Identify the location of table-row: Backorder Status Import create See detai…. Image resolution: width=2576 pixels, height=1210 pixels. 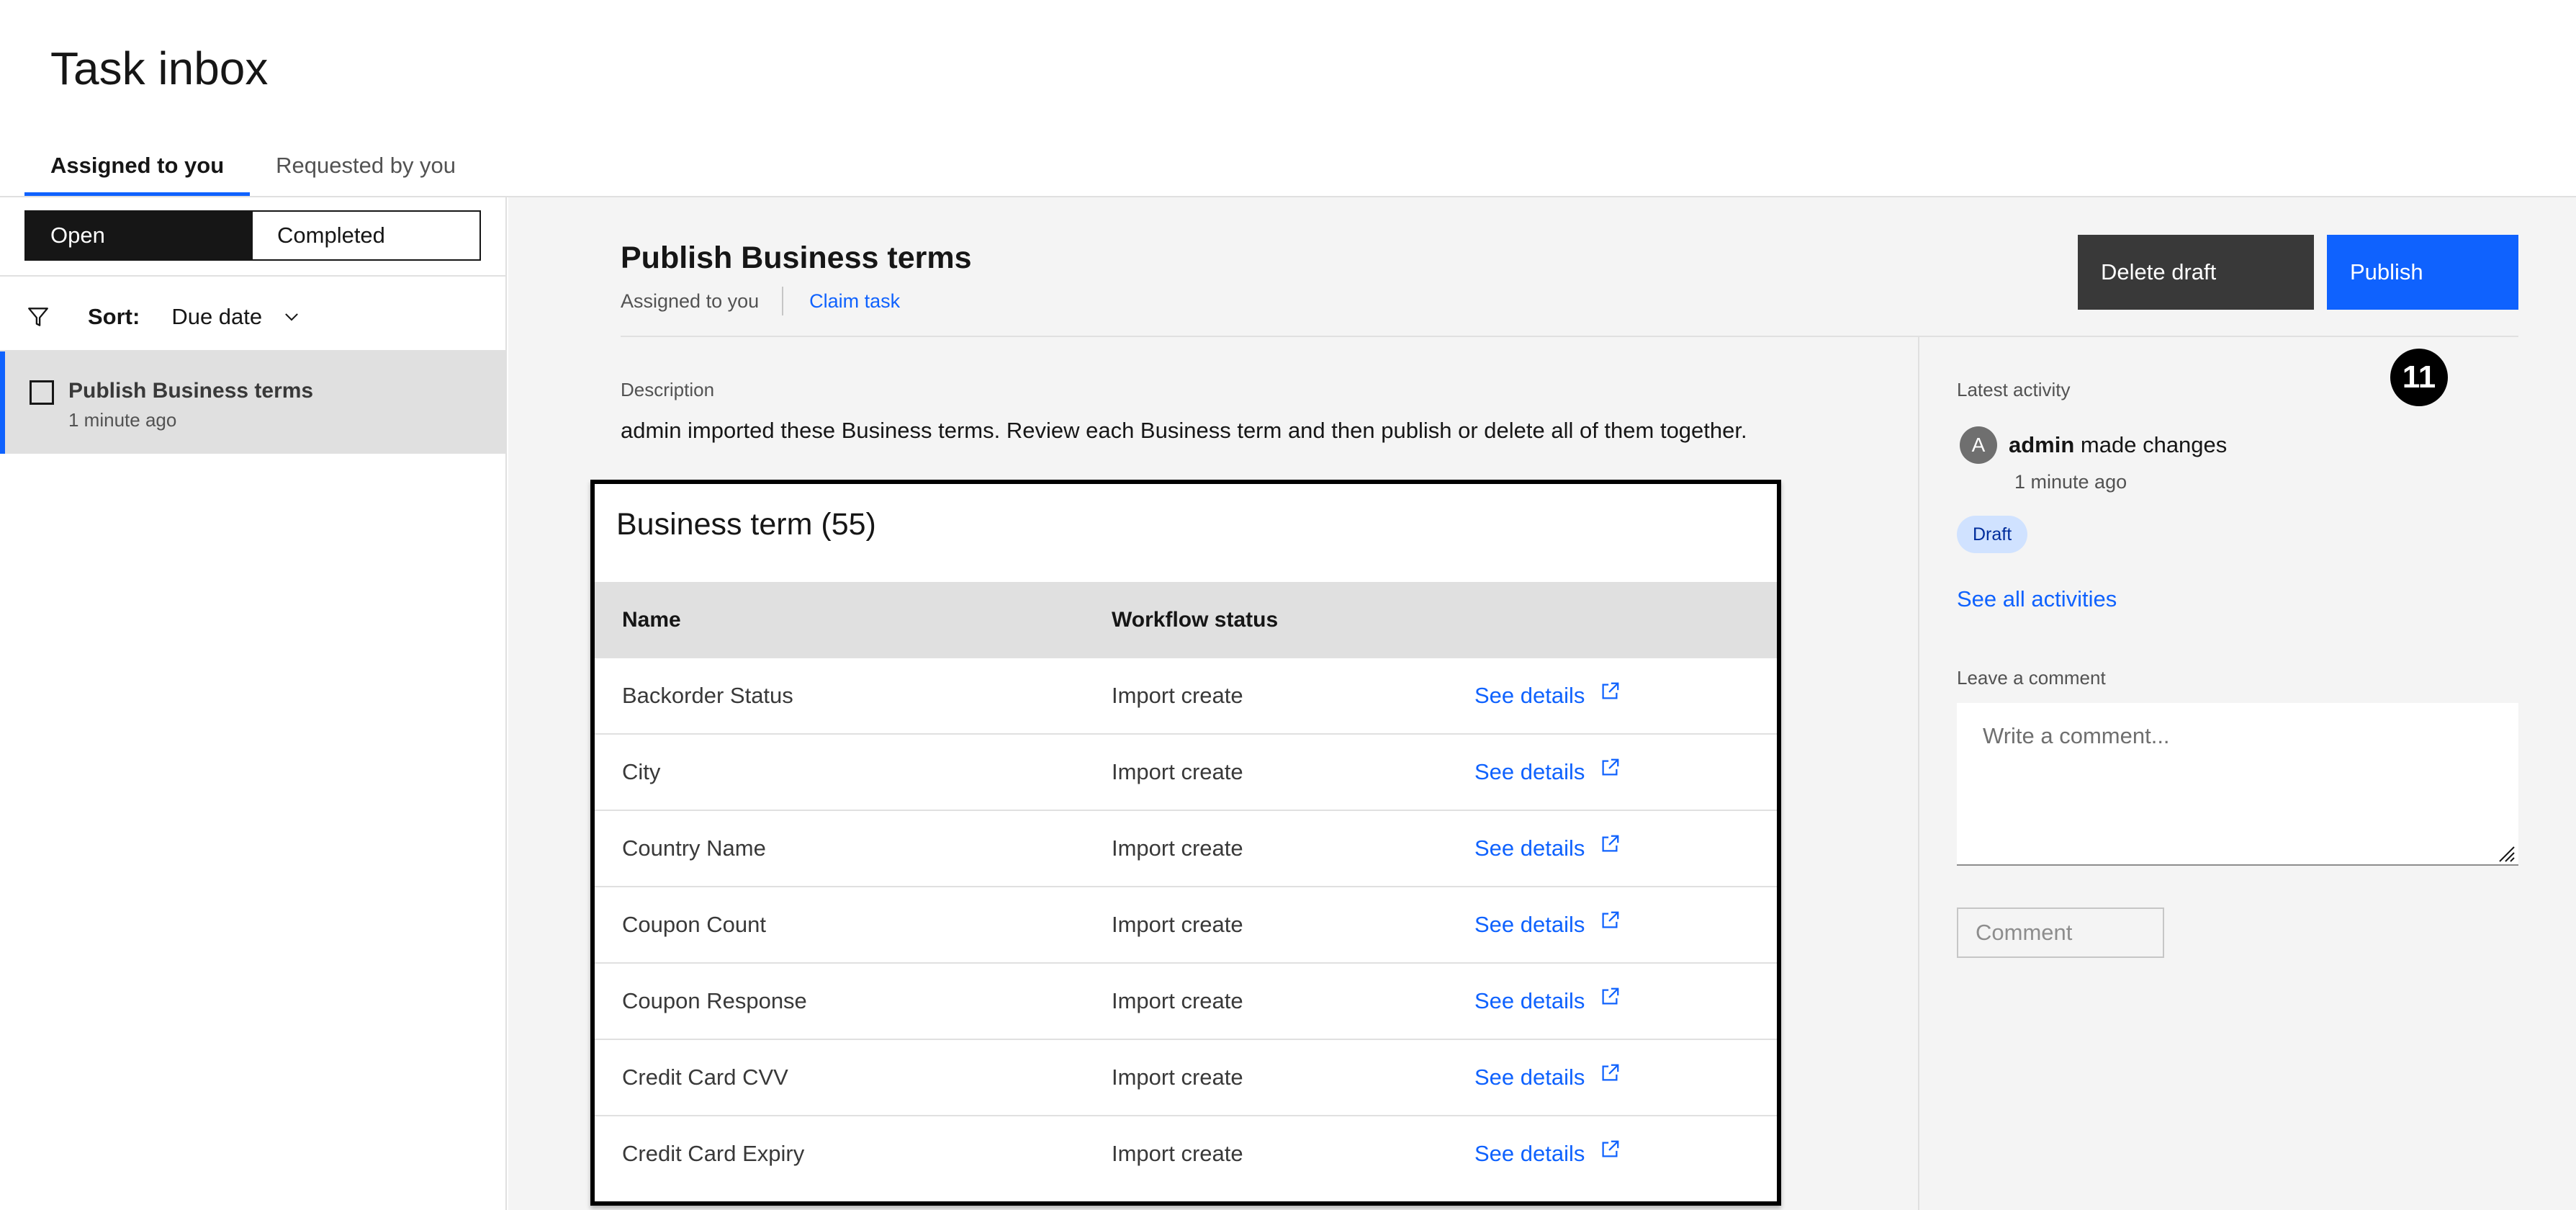
(1186, 696).